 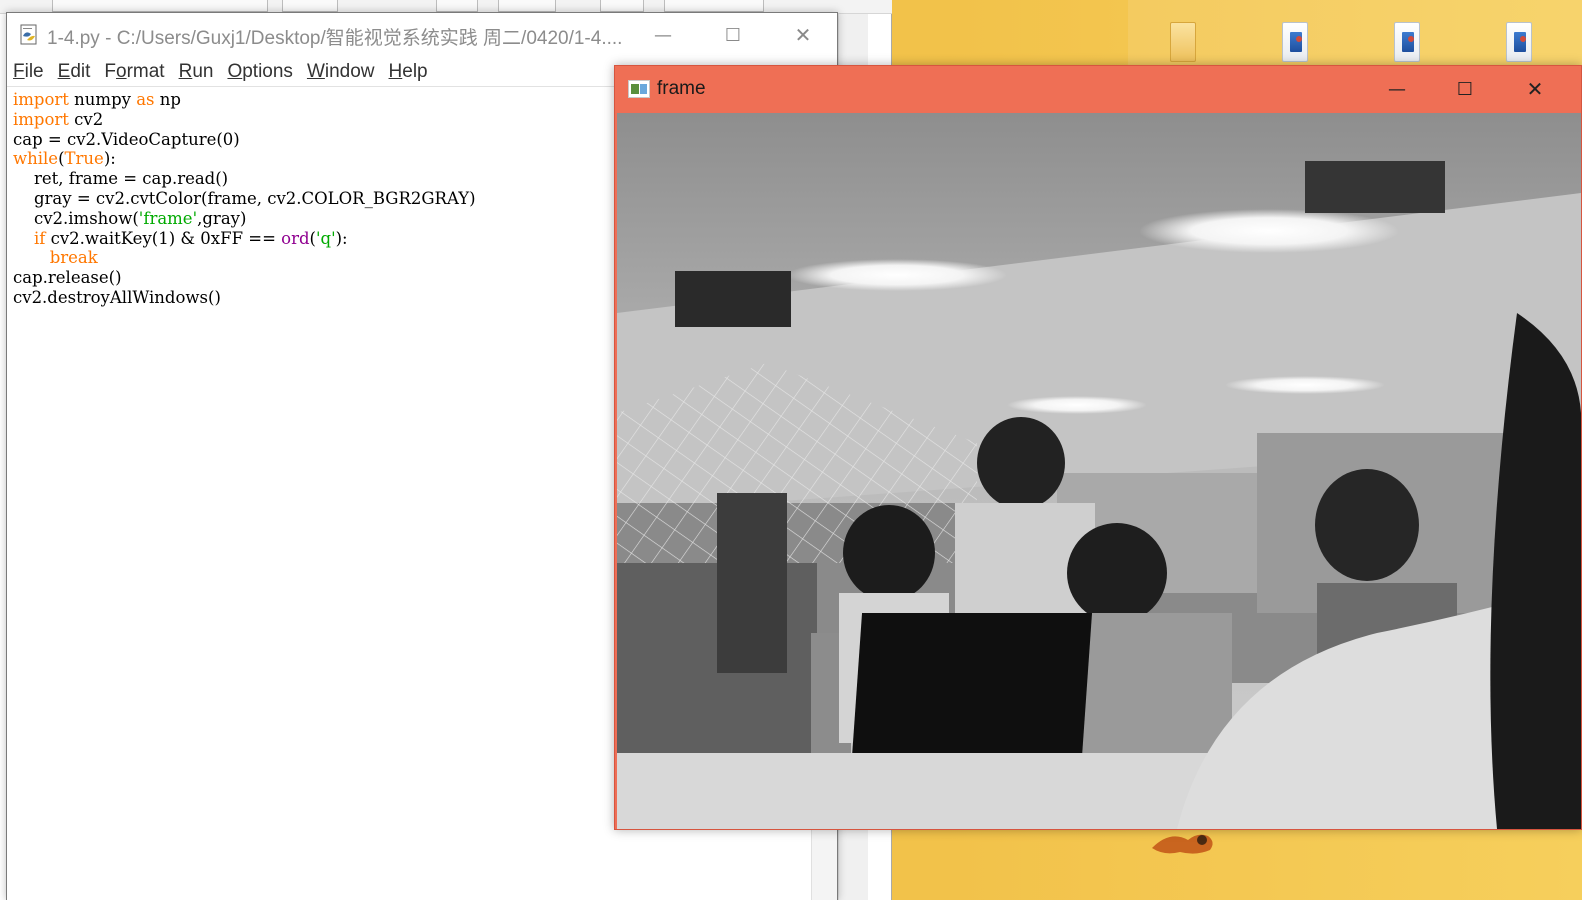 I want to click on menu-options: Options, so click(x=259, y=72).